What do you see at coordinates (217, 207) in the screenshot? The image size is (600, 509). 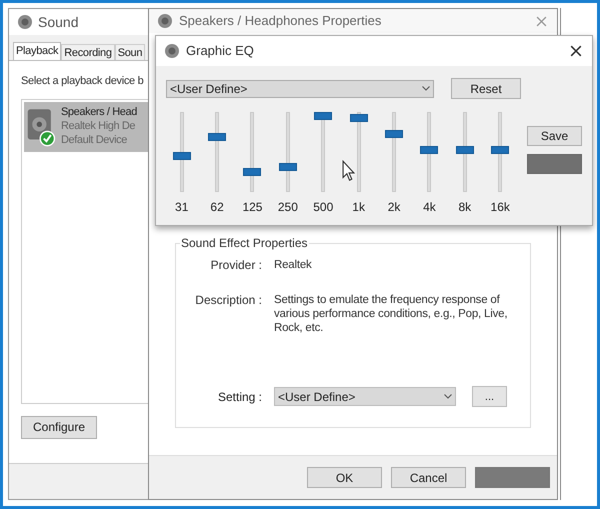 I see `band-label: 62` at bounding box center [217, 207].